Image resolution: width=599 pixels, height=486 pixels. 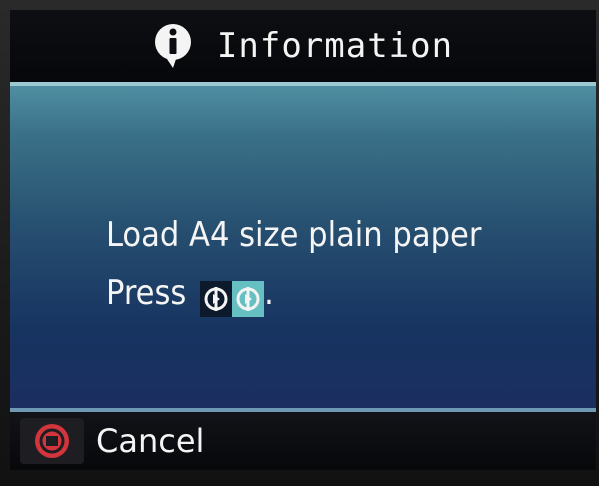 I want to click on header-title: Information, so click(x=335, y=46).